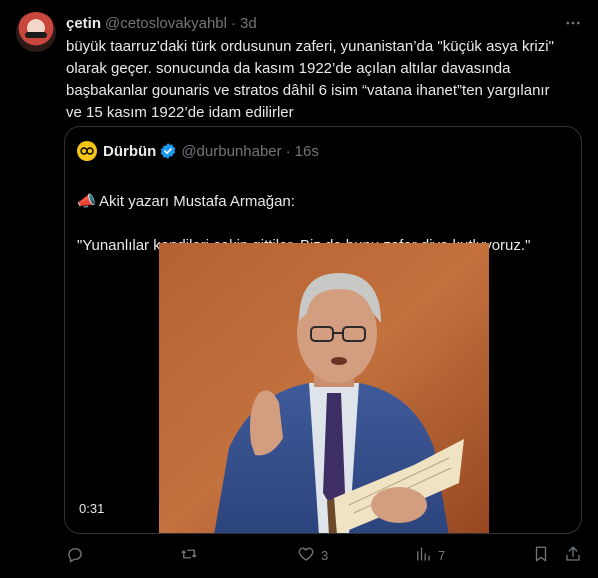  I want to click on tweet-actions: 3 7, so click(321, 555).